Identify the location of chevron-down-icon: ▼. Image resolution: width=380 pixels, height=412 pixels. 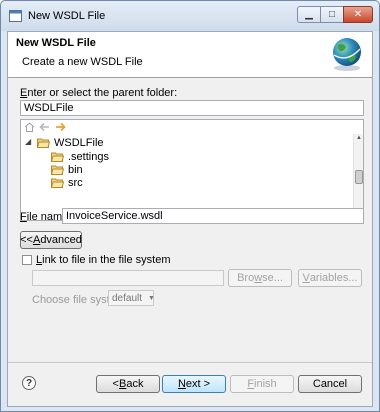
(151, 298).